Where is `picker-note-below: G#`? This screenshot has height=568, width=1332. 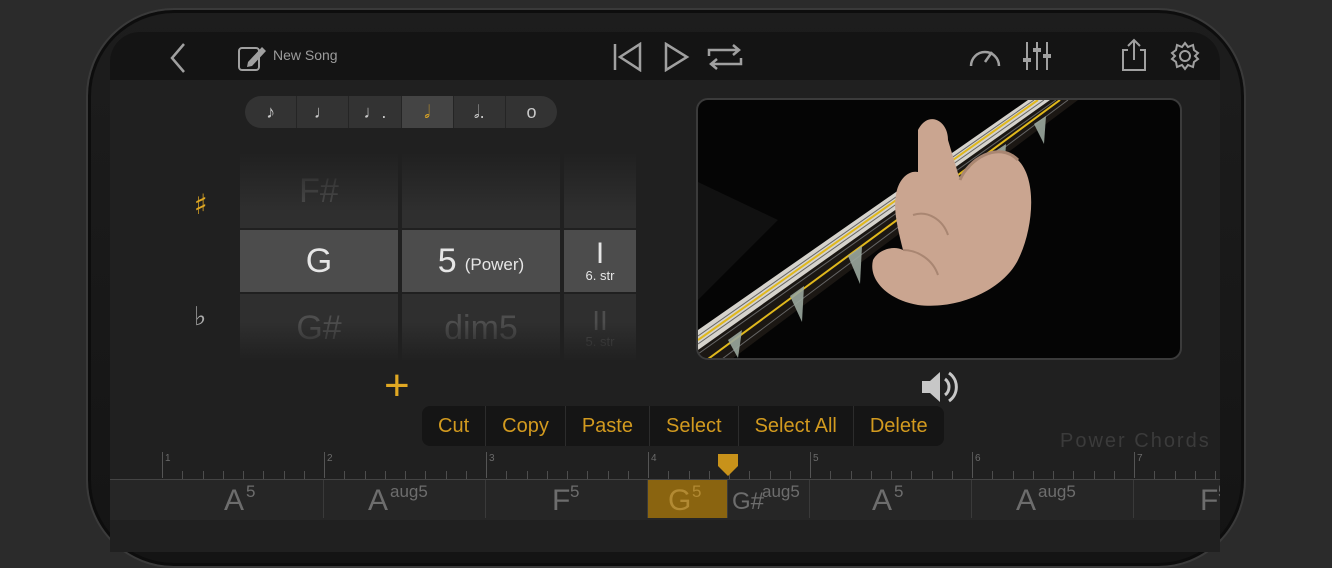
picker-note-below: G# is located at coordinates (319, 328).